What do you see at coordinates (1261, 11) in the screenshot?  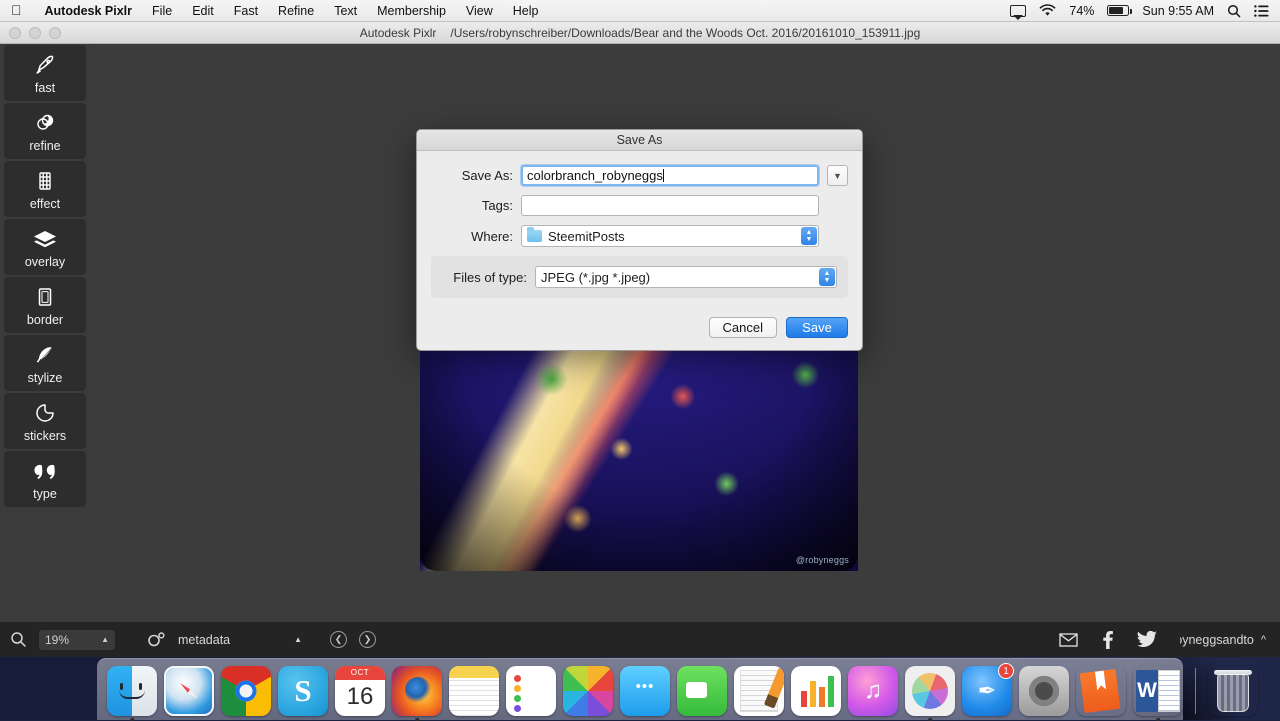 I see `notification-center-icon` at bounding box center [1261, 11].